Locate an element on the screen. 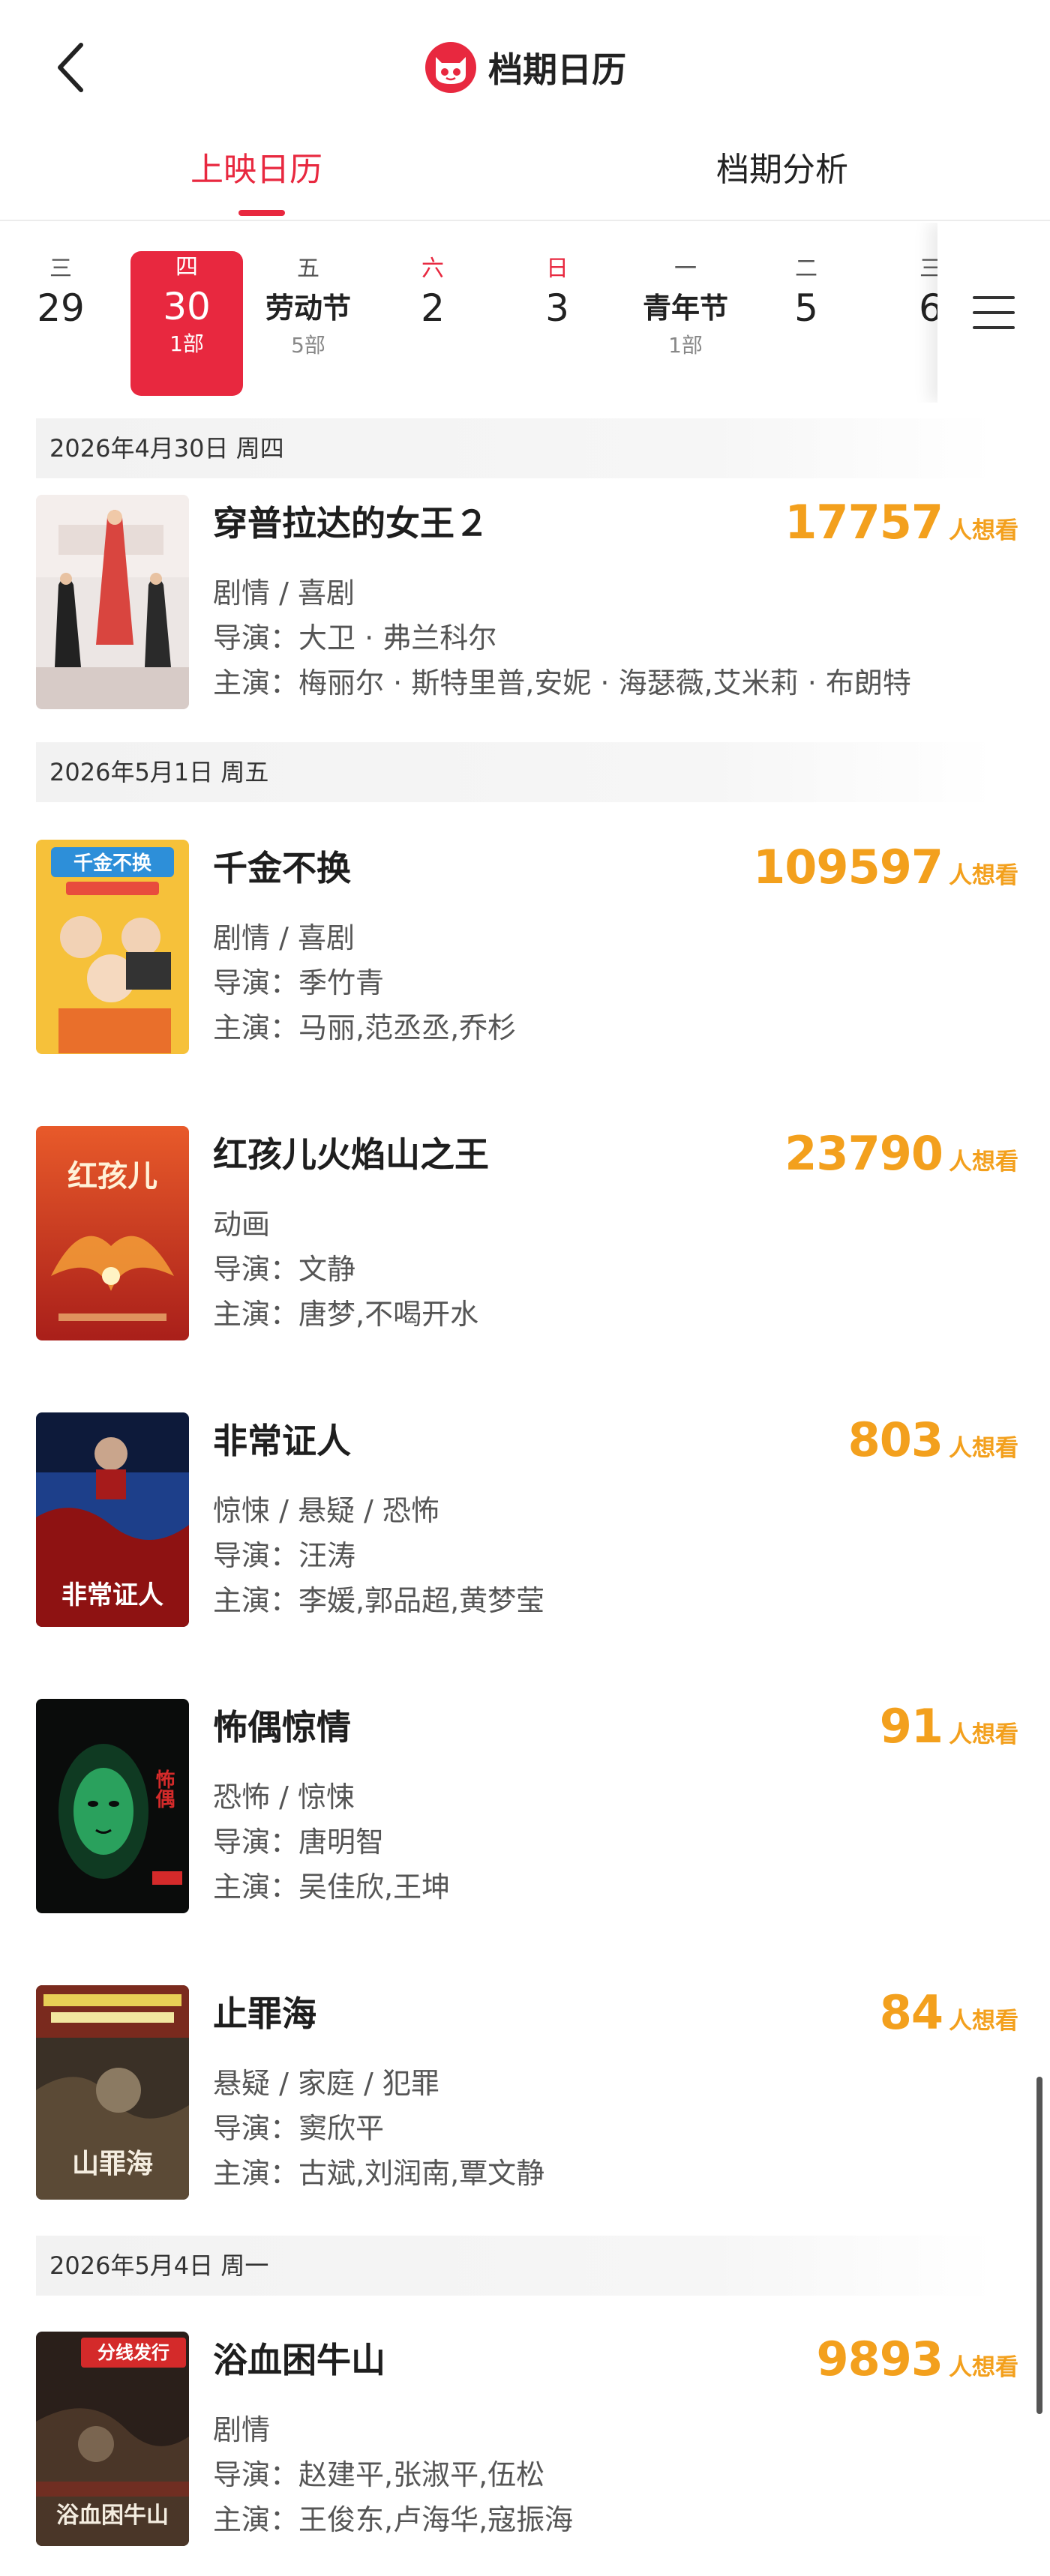 Image resolution: width=1050 pixels, height=2576 pixels. movie-director: 导演：季竹青 is located at coordinates (298, 980).